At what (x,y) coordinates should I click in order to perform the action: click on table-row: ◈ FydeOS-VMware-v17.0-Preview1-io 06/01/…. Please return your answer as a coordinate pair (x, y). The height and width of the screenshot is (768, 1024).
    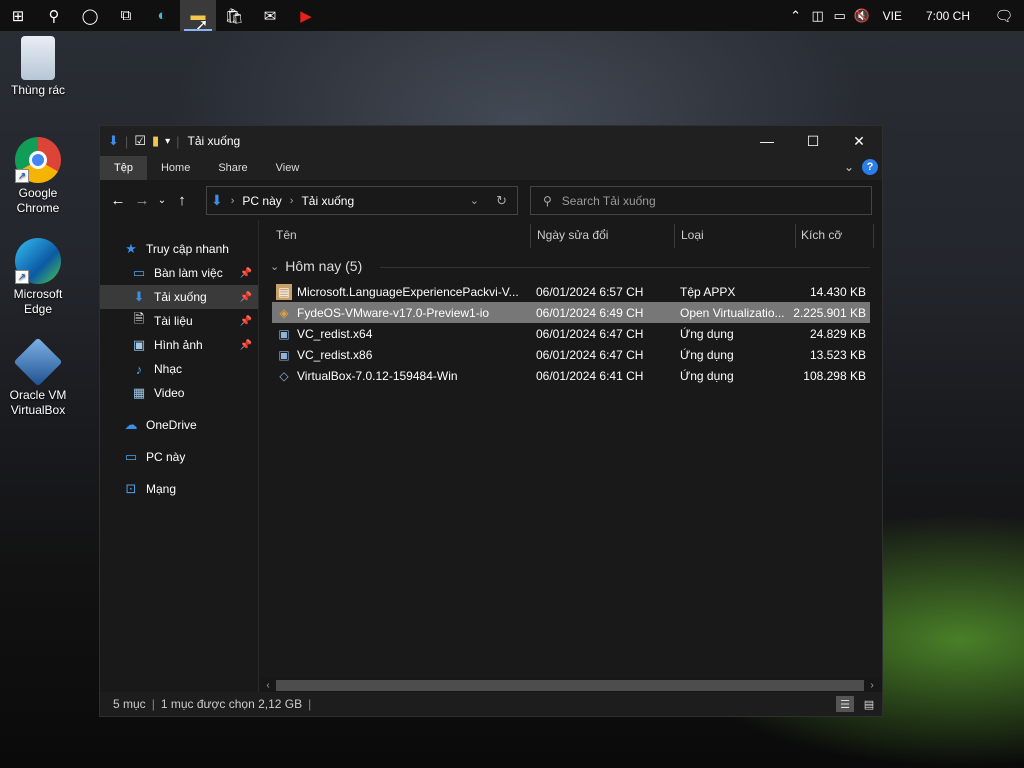
    Looking at the image, I should click on (571, 312).